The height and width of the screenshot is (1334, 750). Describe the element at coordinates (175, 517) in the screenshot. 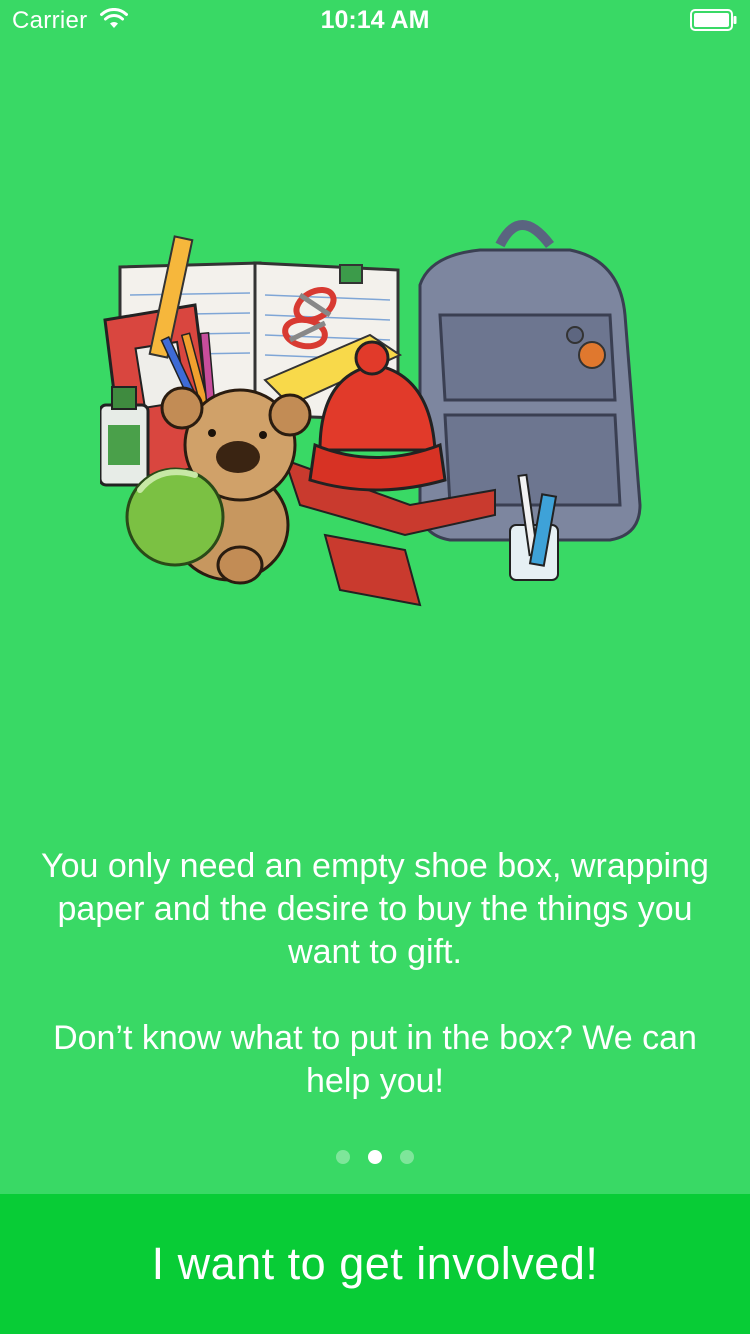

I see `ball-drawing` at that location.